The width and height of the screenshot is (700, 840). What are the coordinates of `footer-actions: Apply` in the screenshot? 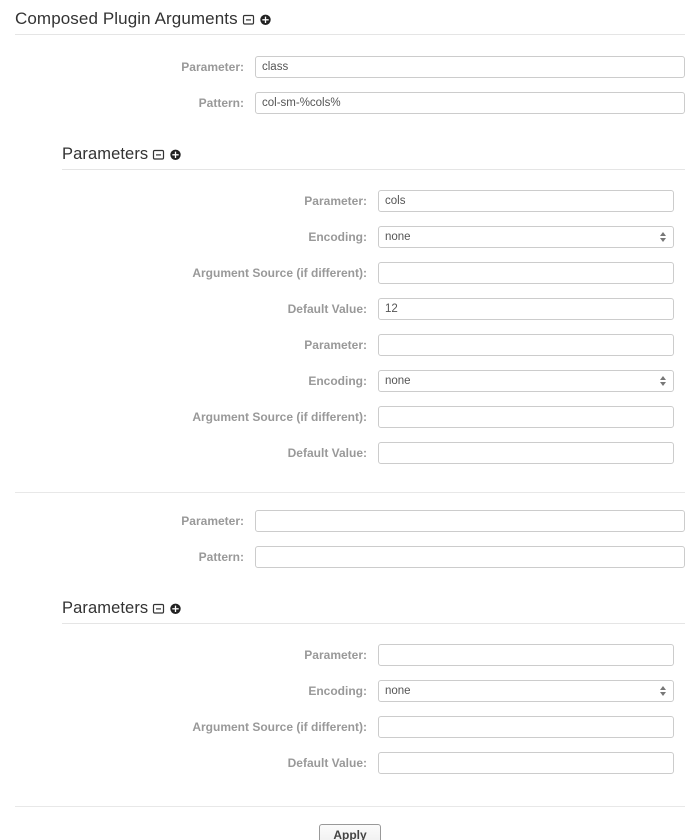 It's located at (350, 832).